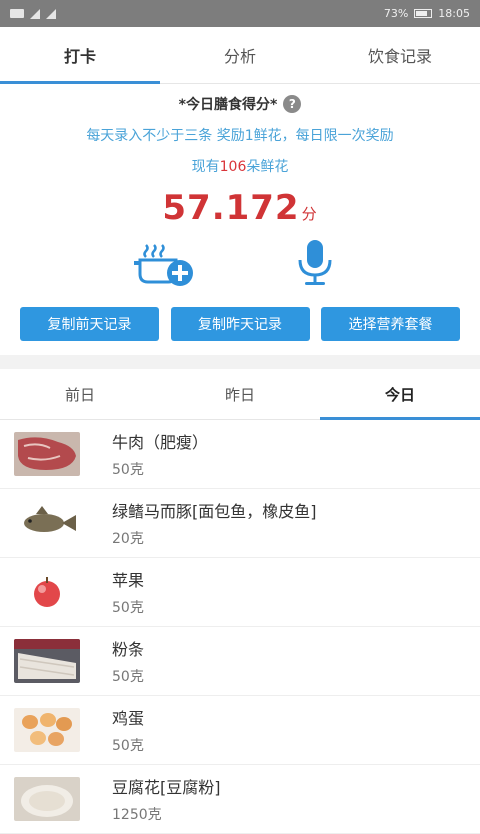 This screenshot has width=480, height=834. I want to click on tab-analysis: 分析, so click(240, 55).